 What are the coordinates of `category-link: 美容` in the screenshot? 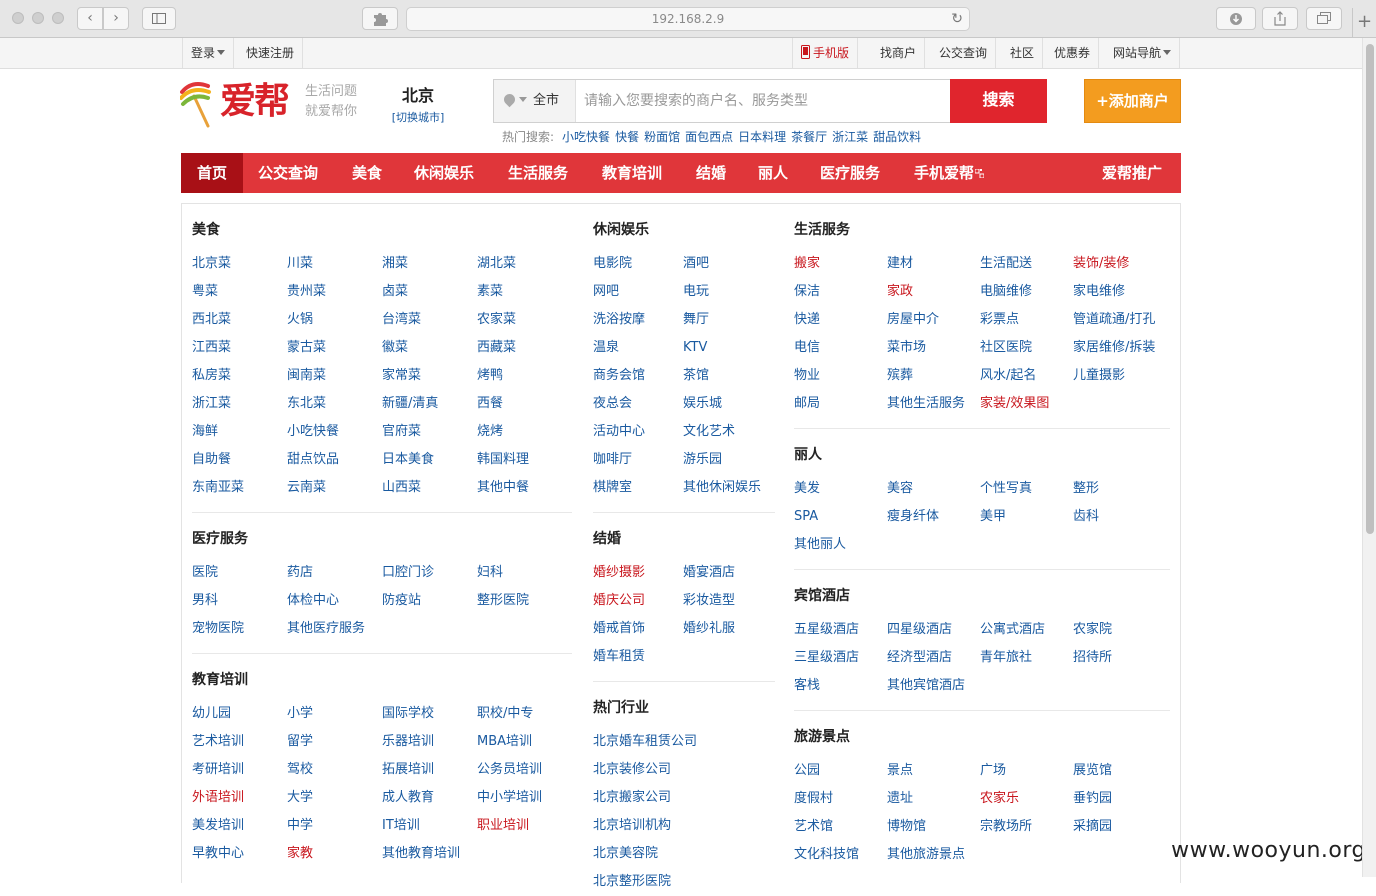 It's located at (933, 489).